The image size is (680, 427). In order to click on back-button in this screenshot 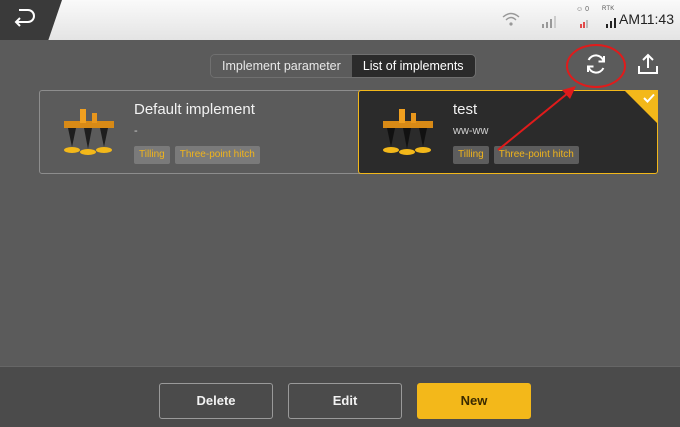, I will do `click(31, 20)`.